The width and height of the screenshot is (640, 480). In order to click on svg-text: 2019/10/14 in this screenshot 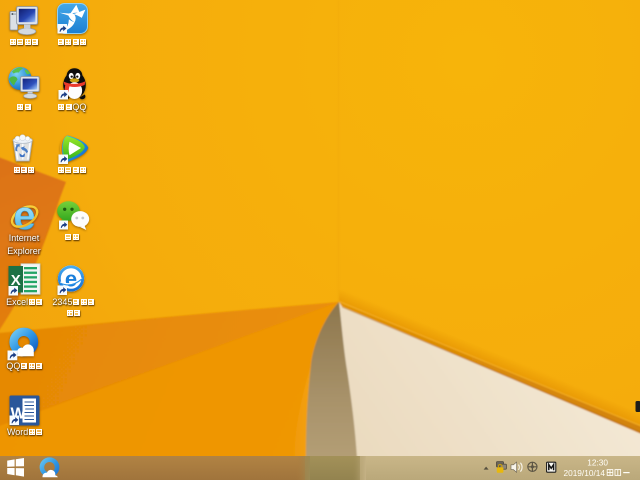, I will do `click(584, 473)`.